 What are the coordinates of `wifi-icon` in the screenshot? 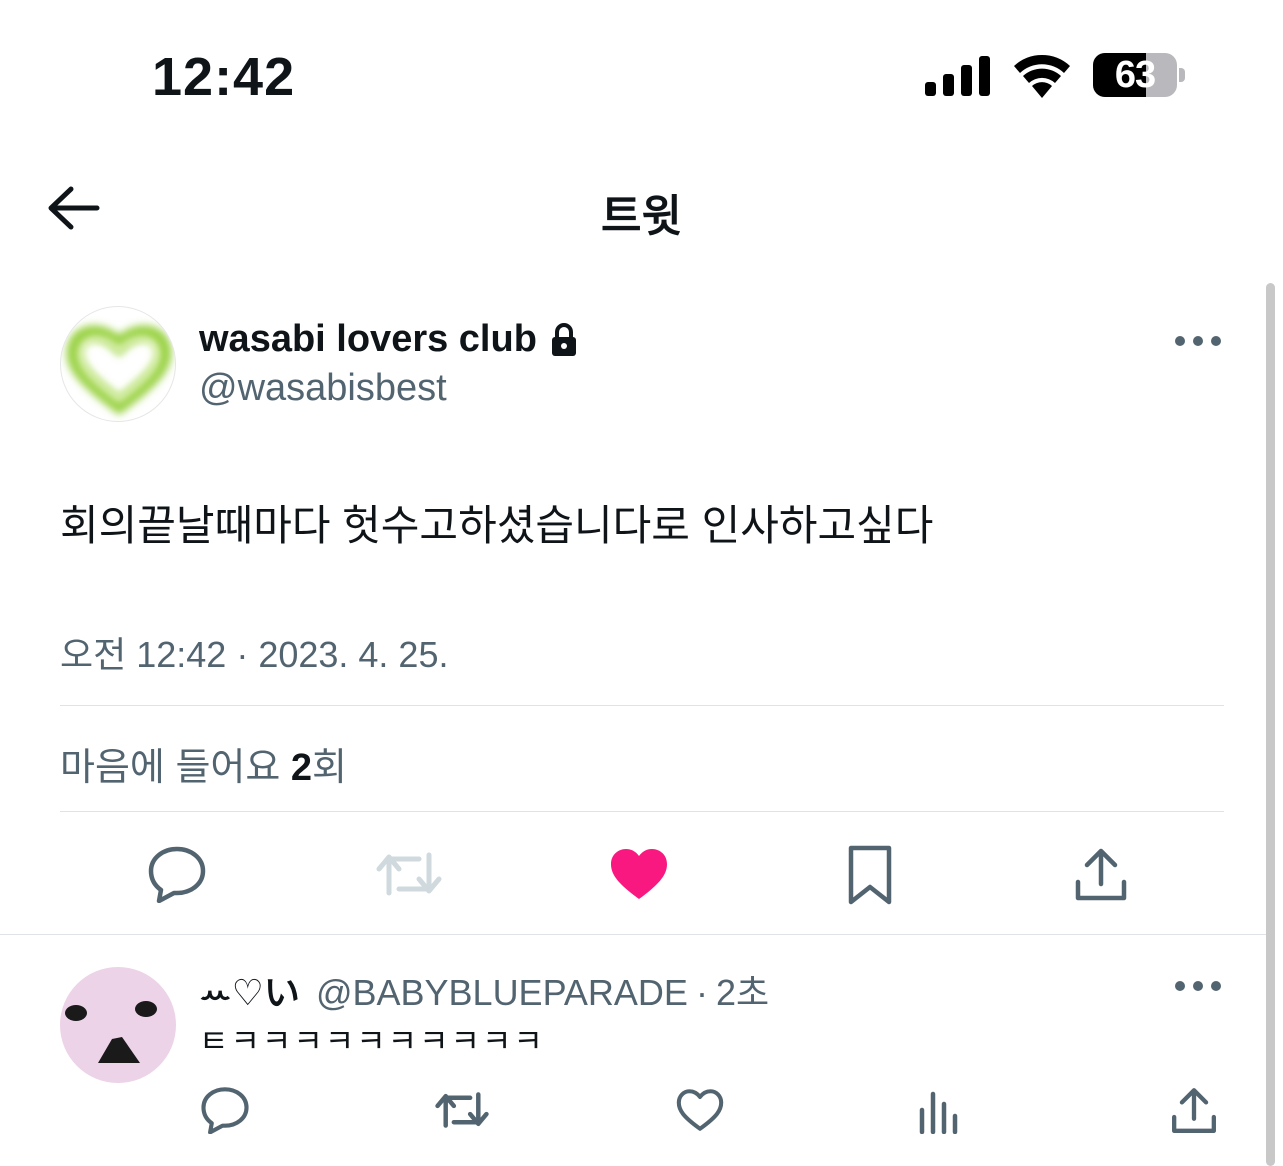 It's located at (1042, 76).